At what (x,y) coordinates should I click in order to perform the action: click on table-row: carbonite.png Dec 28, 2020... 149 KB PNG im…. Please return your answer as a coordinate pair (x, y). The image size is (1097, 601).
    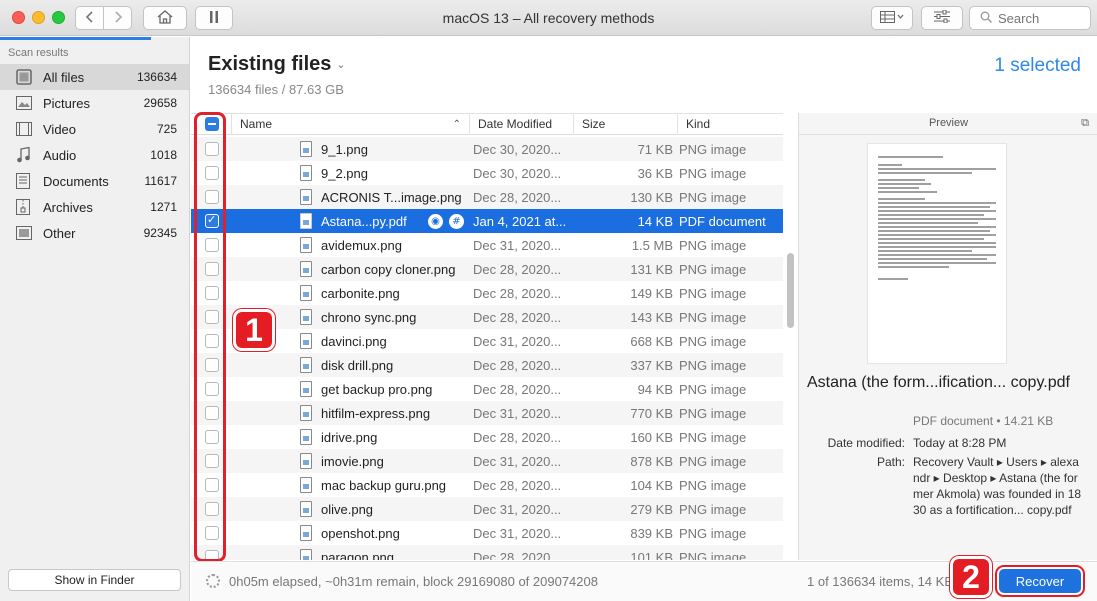
    Looking at the image, I should click on (487, 293).